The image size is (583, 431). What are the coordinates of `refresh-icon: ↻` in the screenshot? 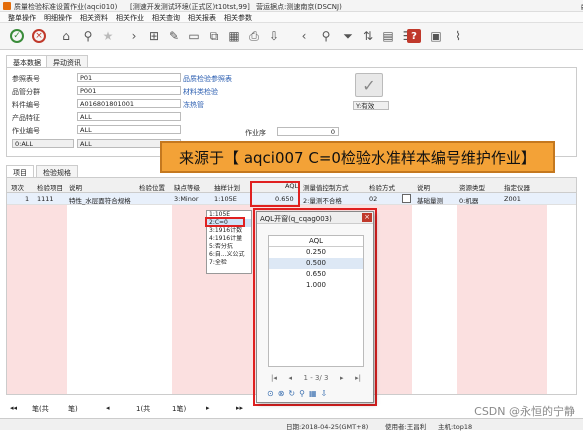 It's located at (291, 393).